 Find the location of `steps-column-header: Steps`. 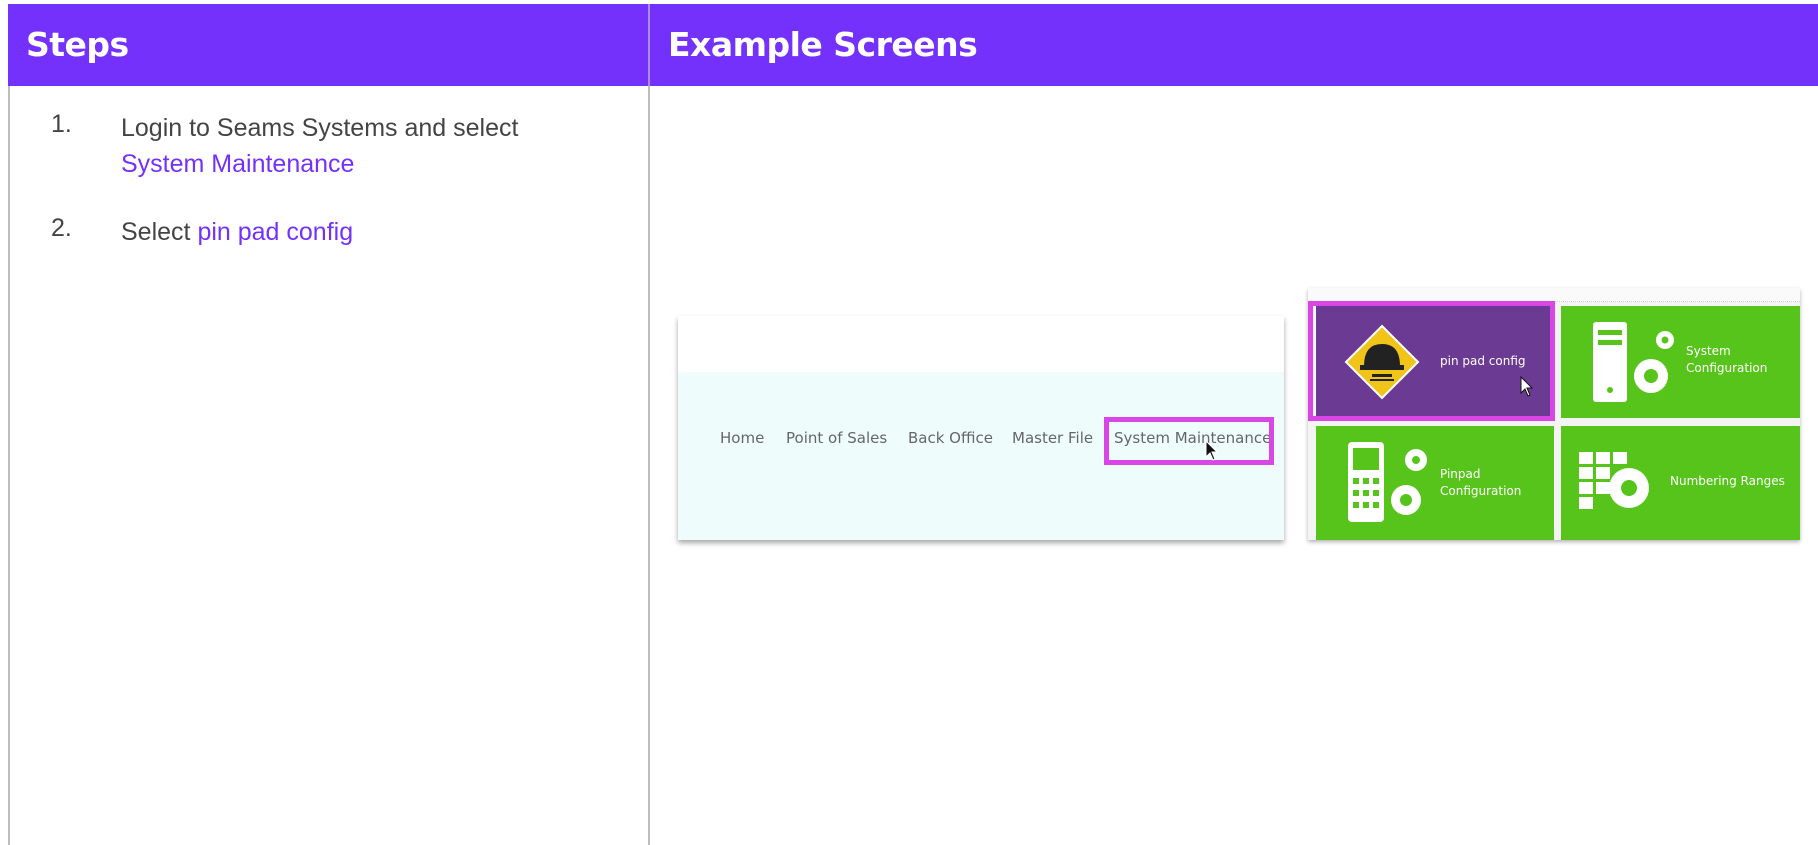

steps-column-header: Steps is located at coordinates (77, 44).